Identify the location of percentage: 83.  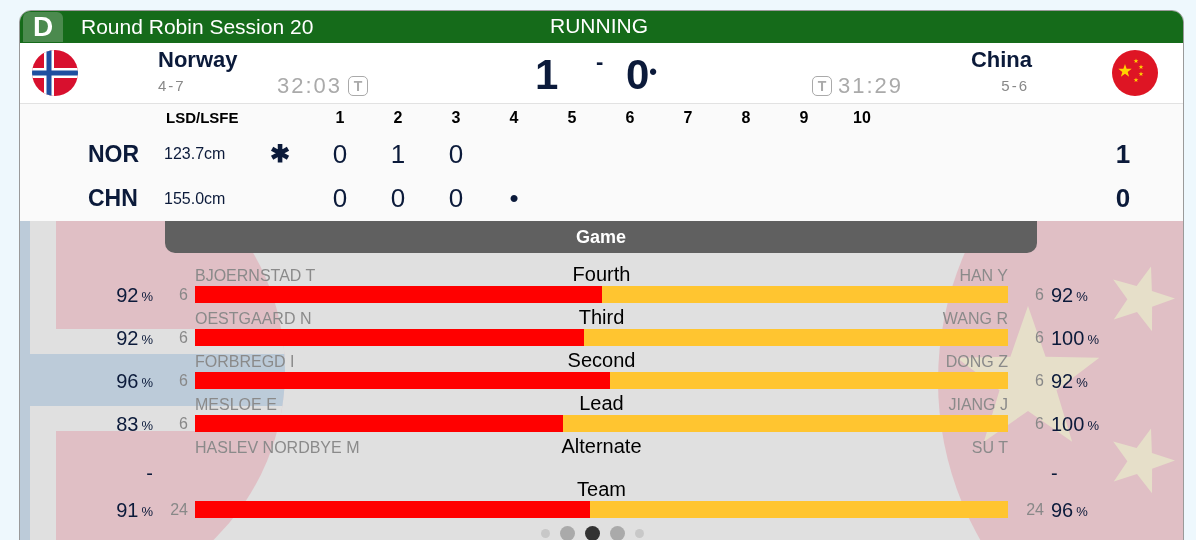
(127, 423).